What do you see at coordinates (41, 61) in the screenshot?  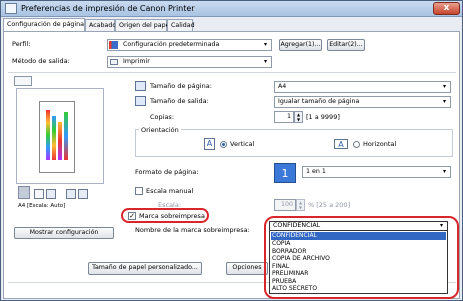 I see `output-method-label: Método de salida:` at bounding box center [41, 61].